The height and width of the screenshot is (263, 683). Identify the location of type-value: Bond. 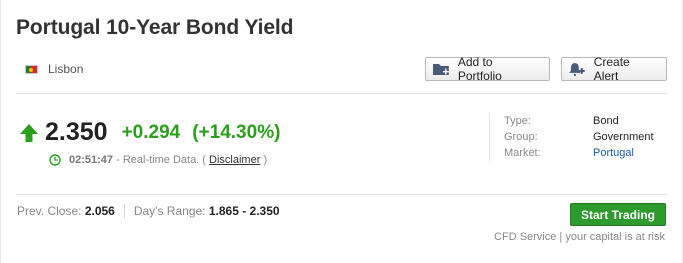
(606, 121).